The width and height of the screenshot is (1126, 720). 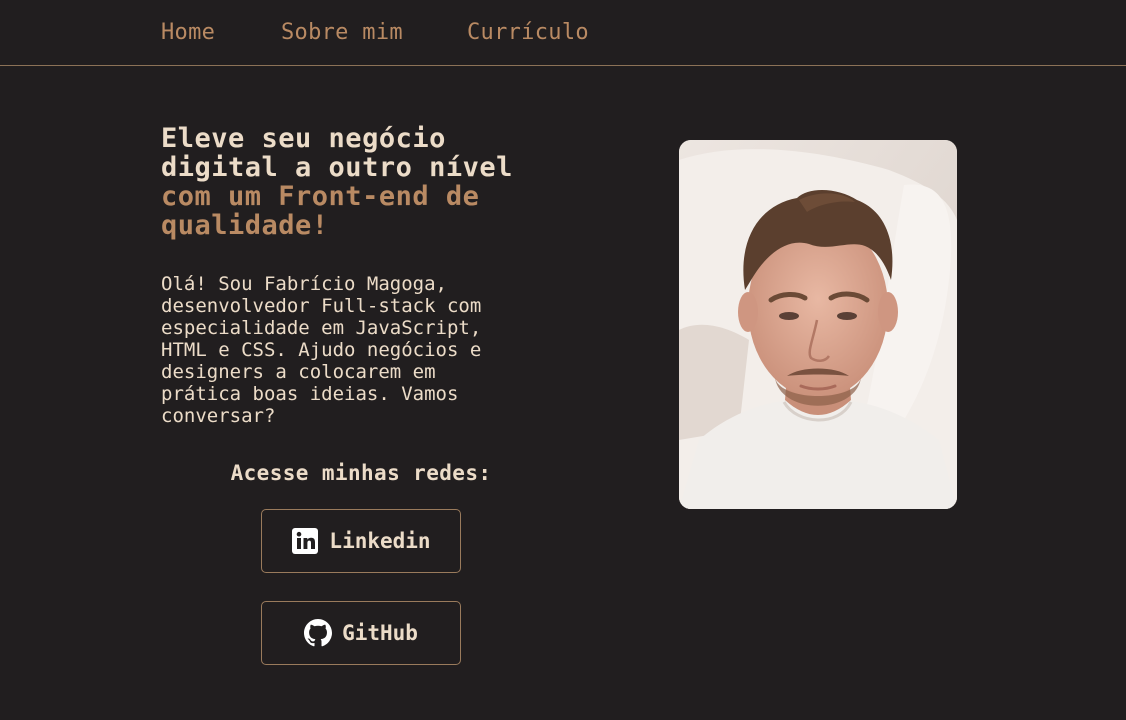 I want to click on linkedin-icon, so click(x=305, y=541).